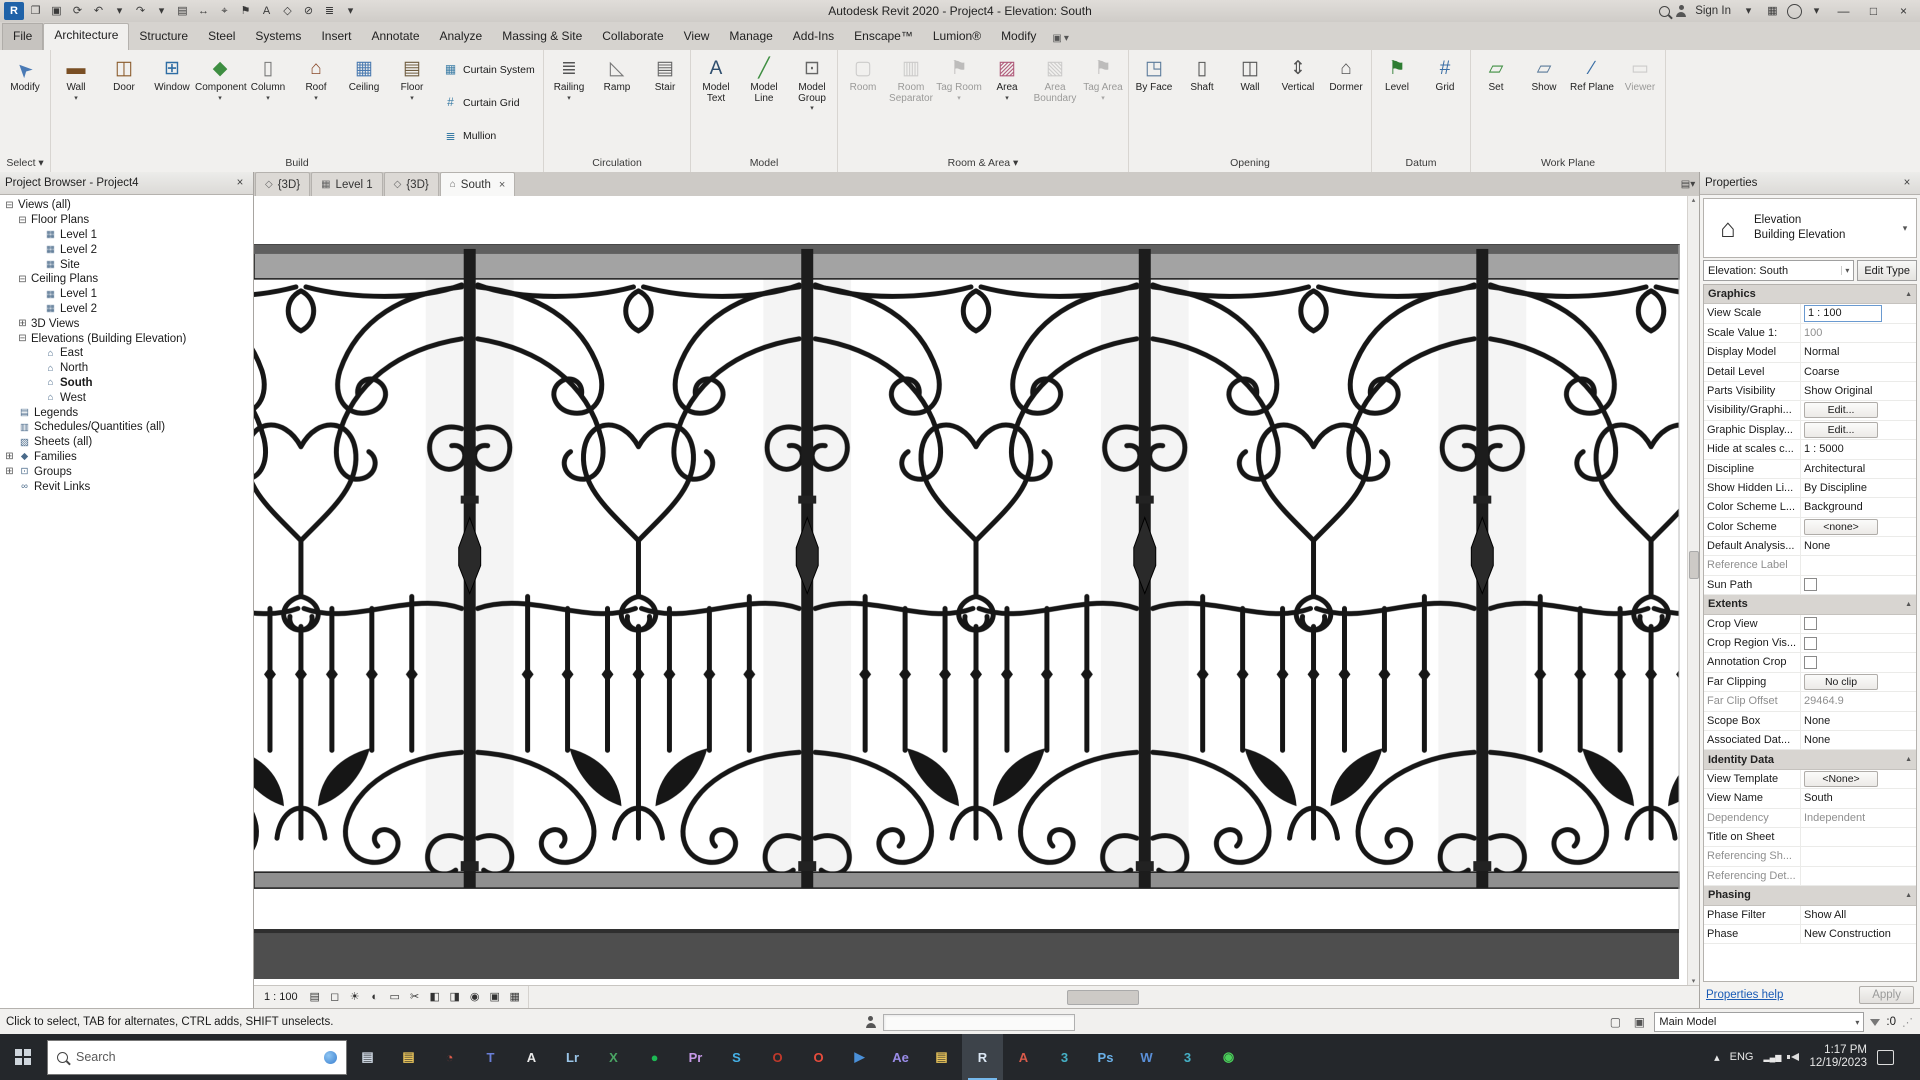 The width and height of the screenshot is (1920, 1080). Describe the element at coordinates (1681, 11) in the screenshot. I see `user-icon` at that location.